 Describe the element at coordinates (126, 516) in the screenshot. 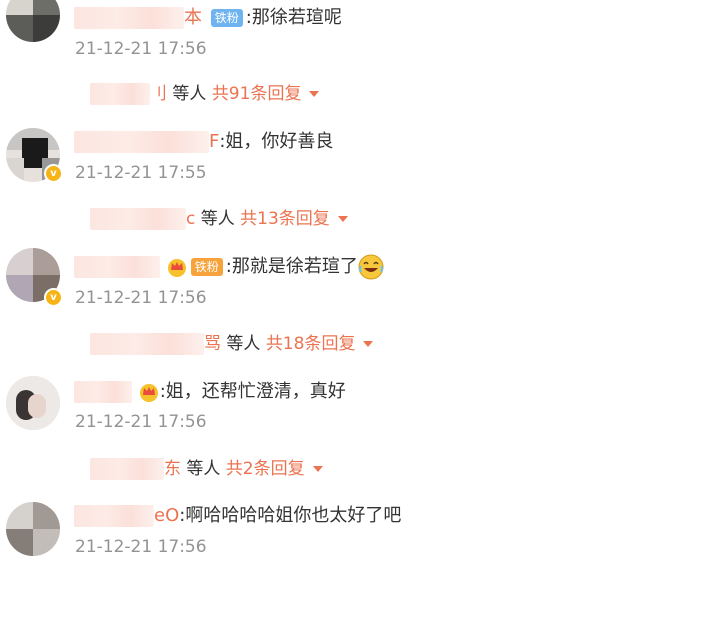

I see `username: eO` at that location.